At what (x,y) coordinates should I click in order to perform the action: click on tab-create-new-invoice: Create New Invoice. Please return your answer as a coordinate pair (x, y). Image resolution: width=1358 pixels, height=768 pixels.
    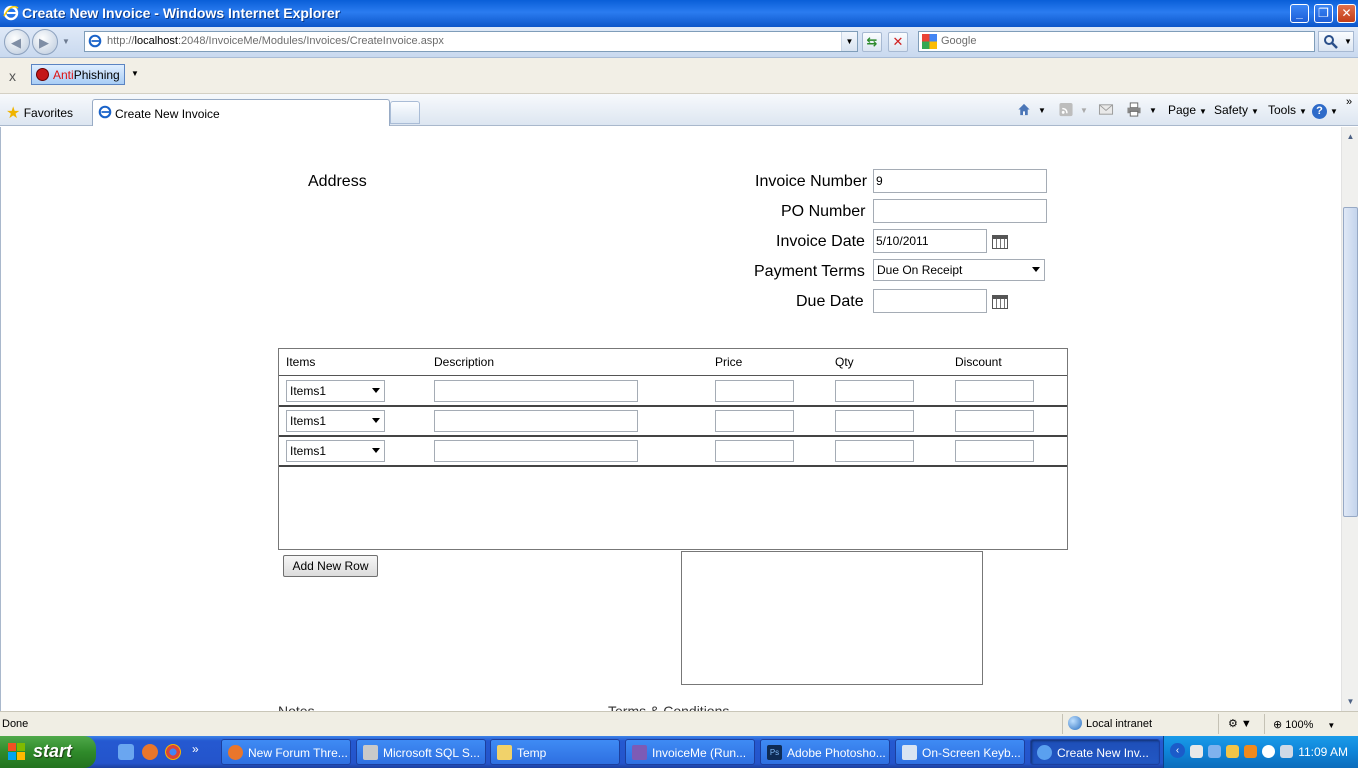
    Looking at the image, I should click on (241, 112).